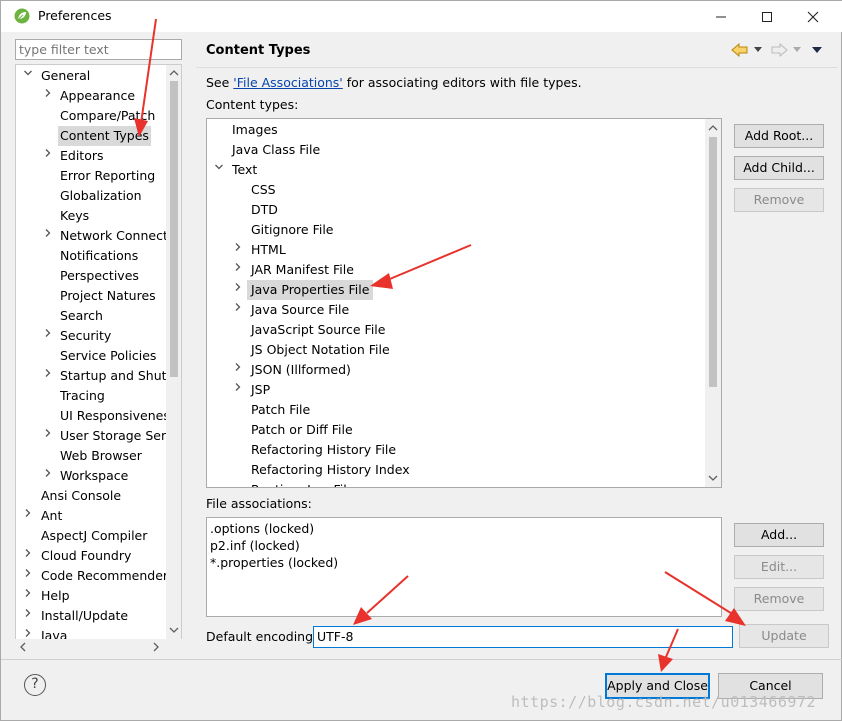 The width and height of the screenshot is (842, 721). What do you see at coordinates (455, 450) in the screenshot?
I see `content-type-item: Refactoring History File` at bounding box center [455, 450].